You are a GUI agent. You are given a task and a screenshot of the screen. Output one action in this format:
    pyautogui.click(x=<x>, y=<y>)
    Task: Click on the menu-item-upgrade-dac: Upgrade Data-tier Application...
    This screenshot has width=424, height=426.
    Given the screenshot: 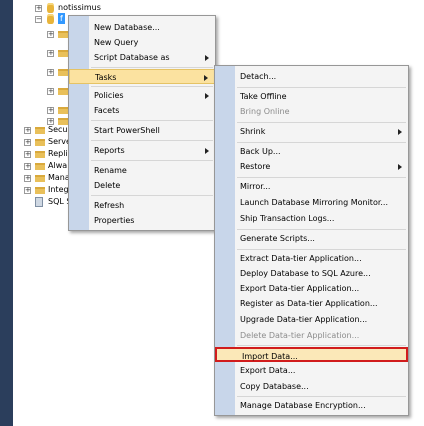 What is the action you would take?
    pyautogui.click(x=311, y=319)
    